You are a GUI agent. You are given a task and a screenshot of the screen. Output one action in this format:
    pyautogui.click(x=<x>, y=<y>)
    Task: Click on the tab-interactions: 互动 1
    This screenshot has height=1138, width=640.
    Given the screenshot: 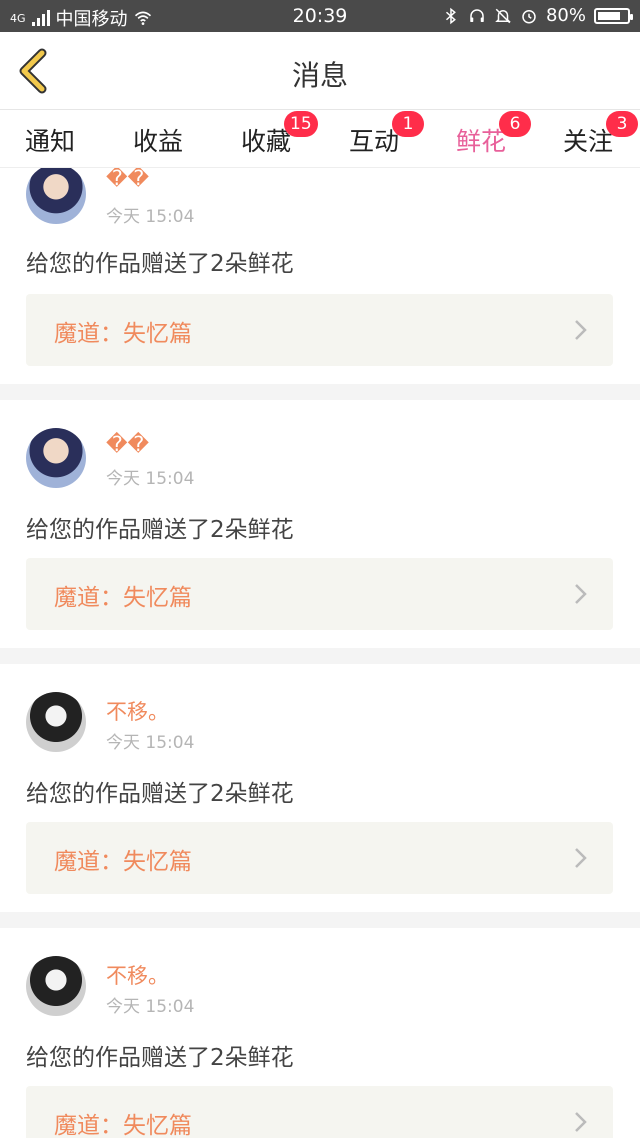 What is the action you would take?
    pyautogui.click(x=379, y=134)
    